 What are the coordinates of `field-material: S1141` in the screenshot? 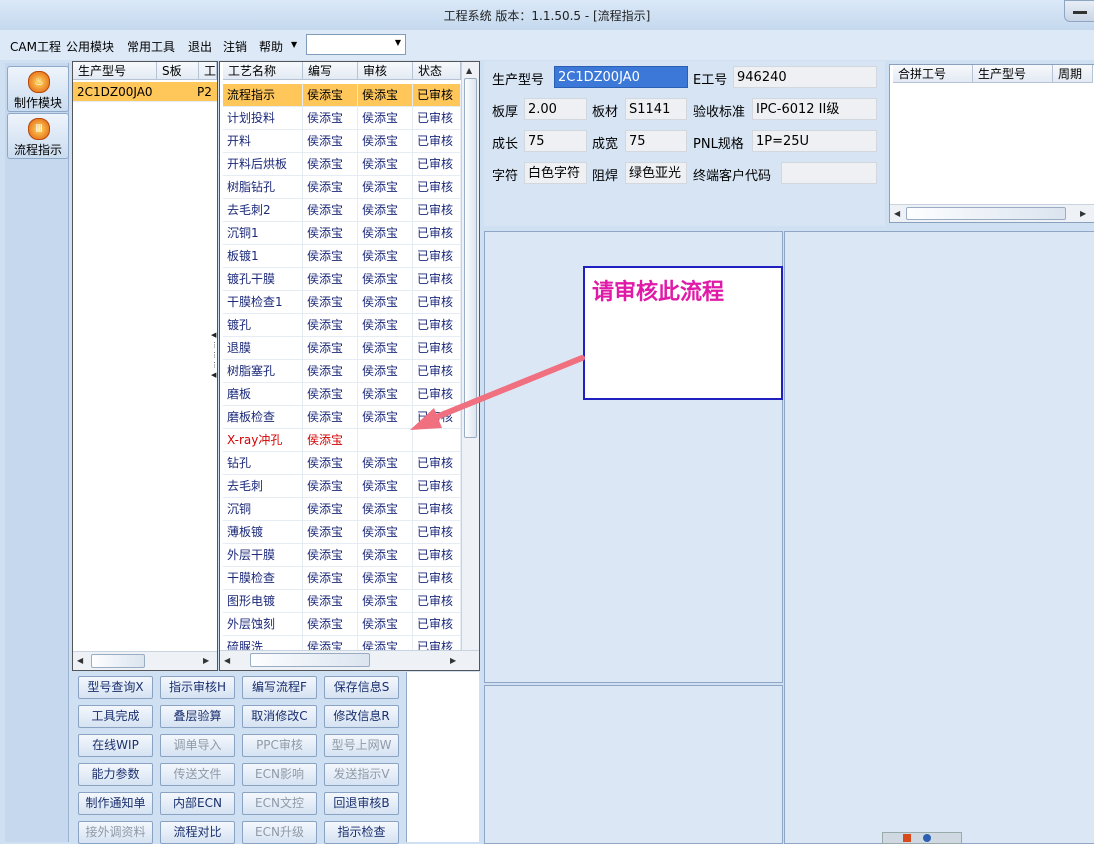 It's located at (656, 109).